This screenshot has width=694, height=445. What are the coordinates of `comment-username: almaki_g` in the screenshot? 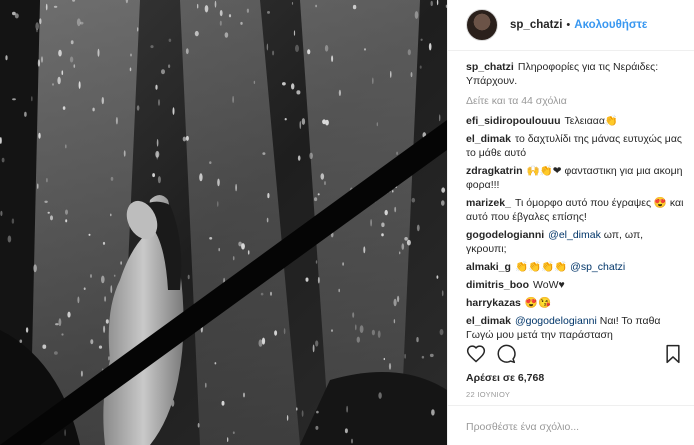 It's located at (488, 267).